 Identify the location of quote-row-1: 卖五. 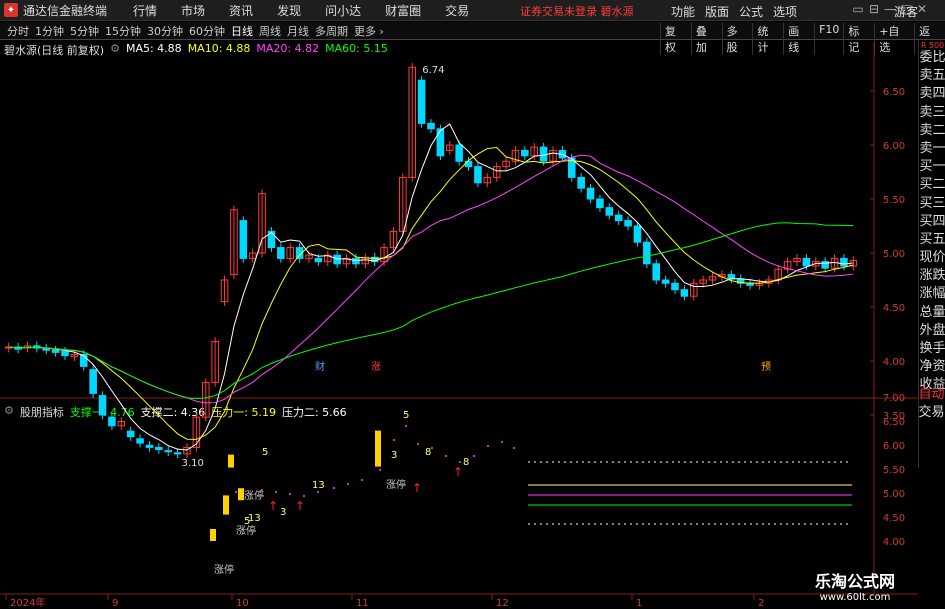
(932, 76).